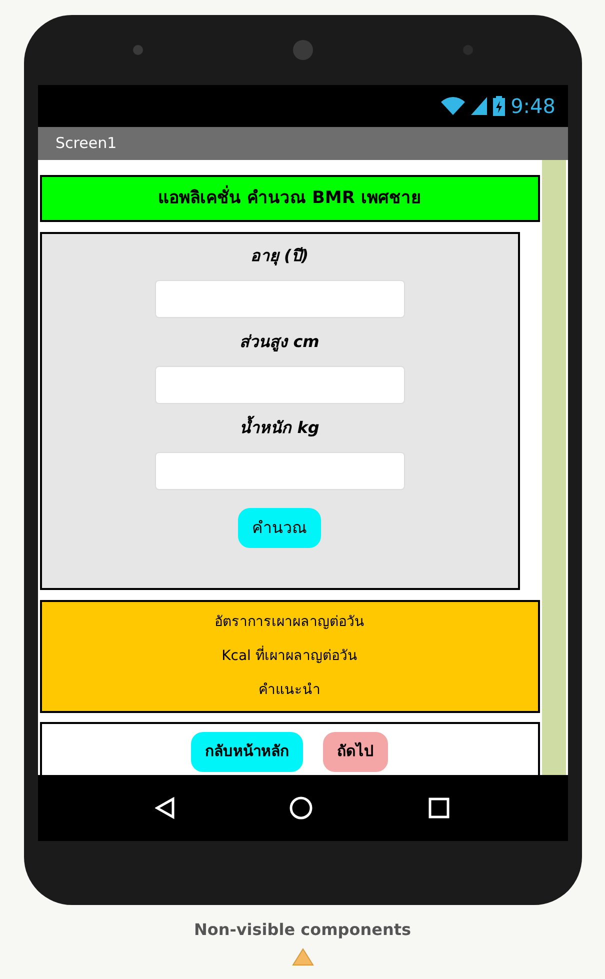  Describe the element at coordinates (533, 106) in the screenshot. I see `status-time: 9:48` at that location.